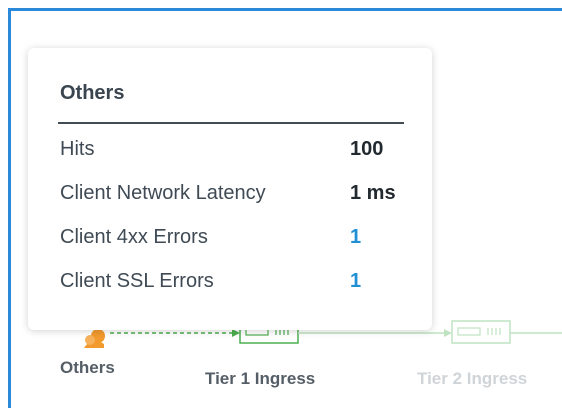  What do you see at coordinates (94, 338) in the screenshot?
I see `client-users-icon` at bounding box center [94, 338].